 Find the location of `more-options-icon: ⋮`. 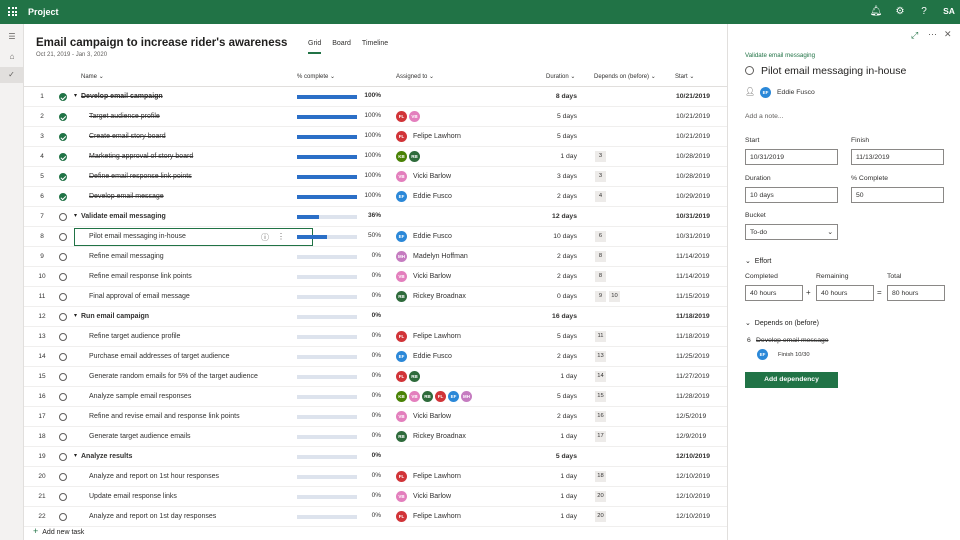

more-options-icon: ⋮ is located at coordinates (281, 237).